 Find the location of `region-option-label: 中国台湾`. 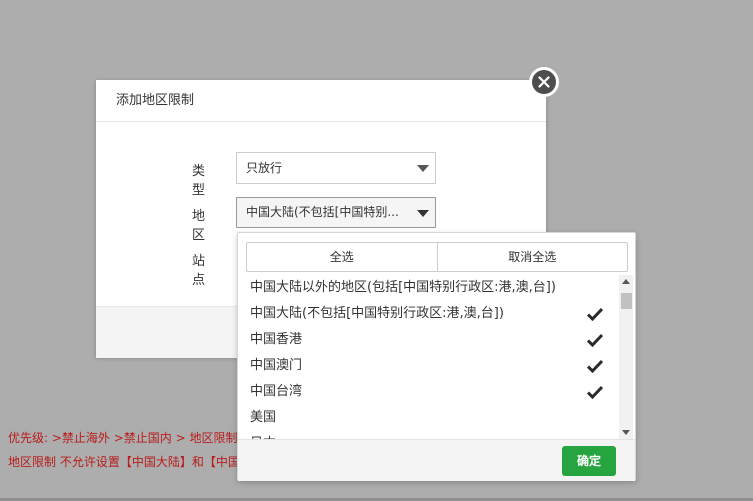

region-option-label: 中国台湾 is located at coordinates (276, 391).